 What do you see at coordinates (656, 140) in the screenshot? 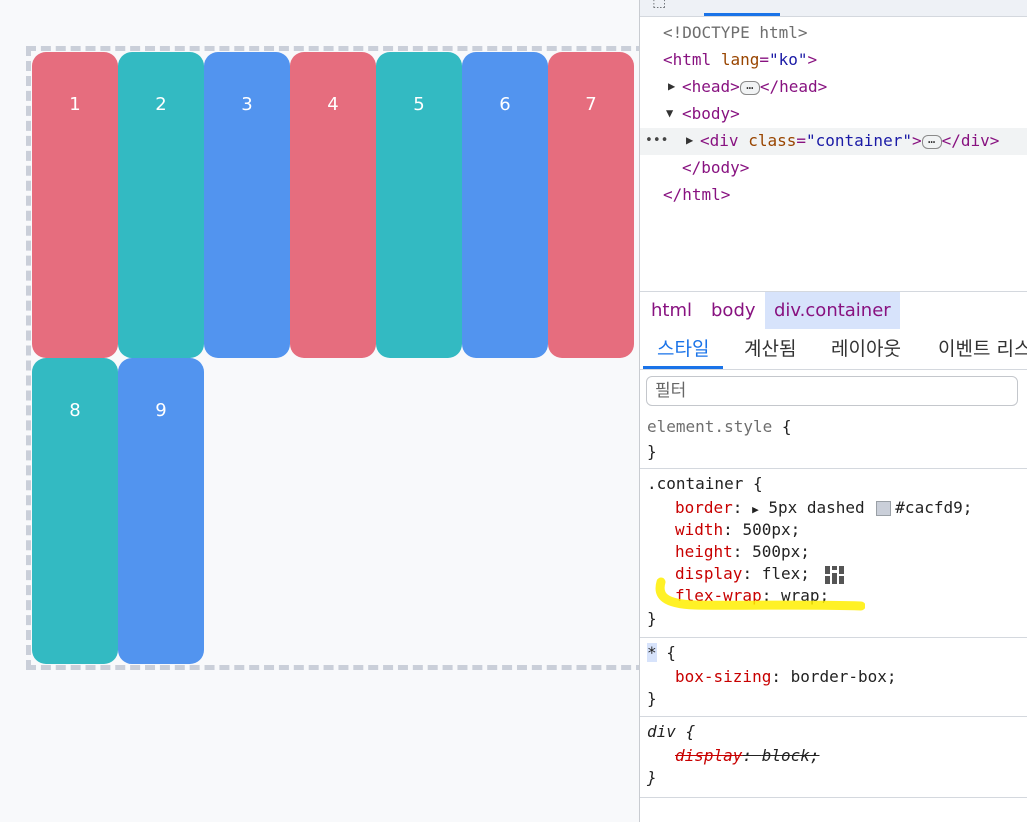
I see `node-actions-dots: •••` at bounding box center [656, 140].